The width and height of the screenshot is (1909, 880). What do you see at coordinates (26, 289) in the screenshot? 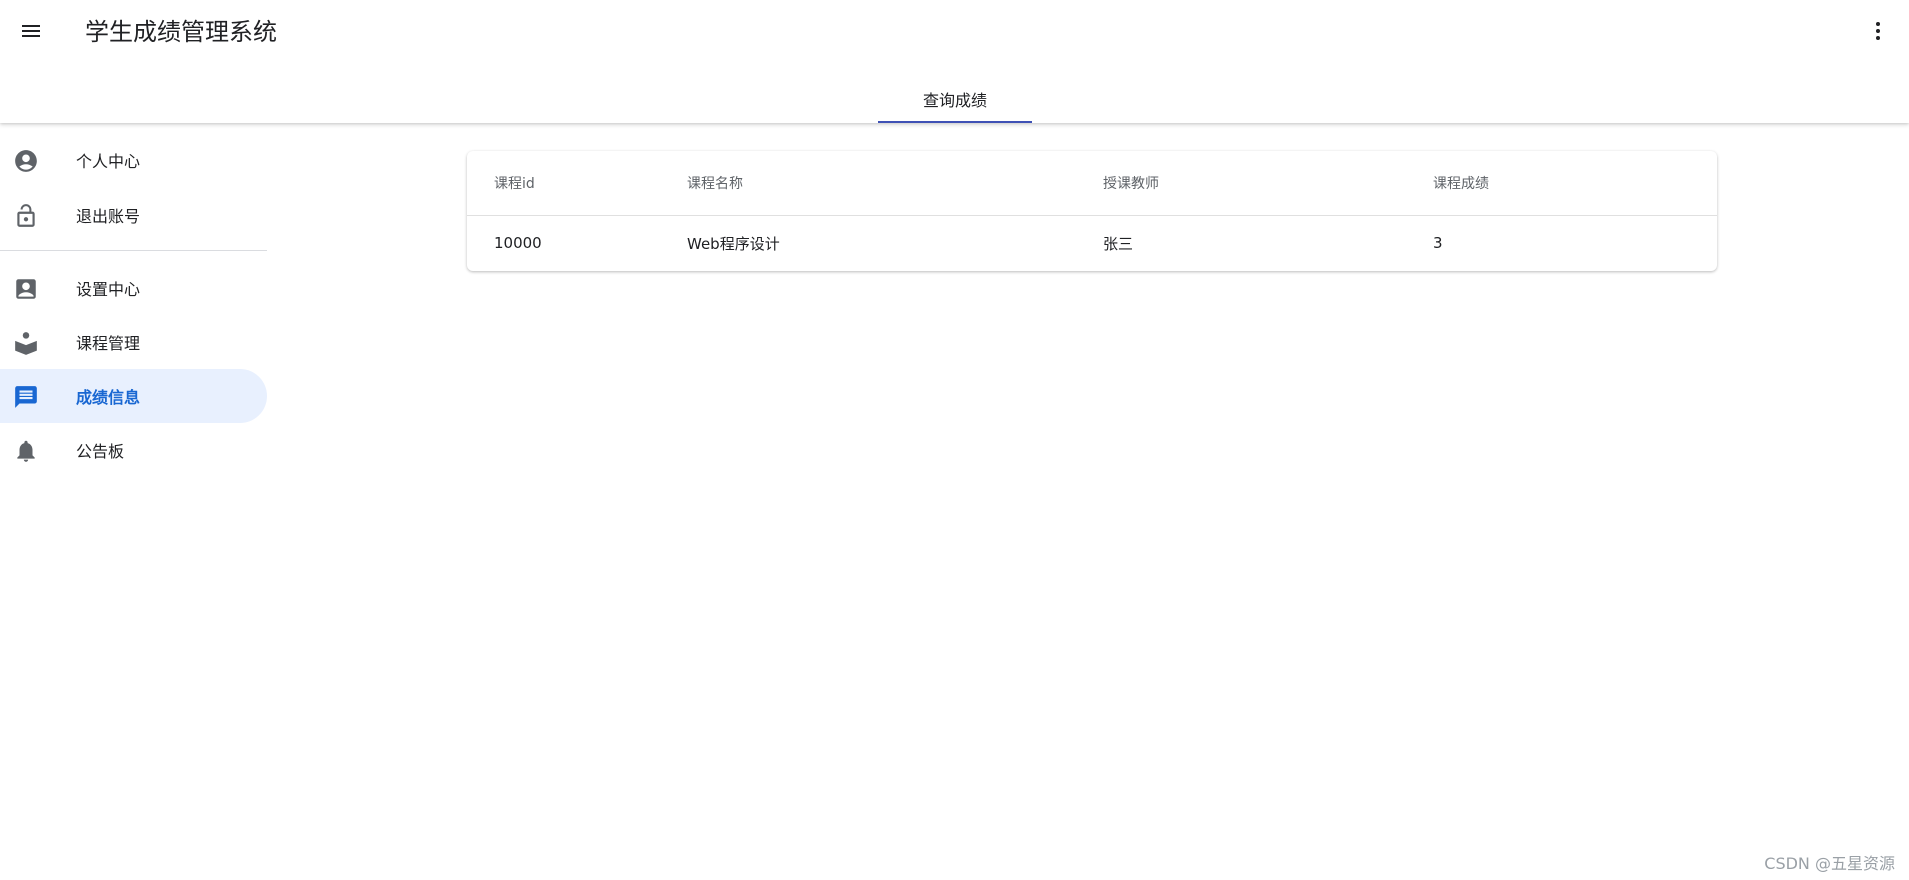
I see `contact-icon` at bounding box center [26, 289].